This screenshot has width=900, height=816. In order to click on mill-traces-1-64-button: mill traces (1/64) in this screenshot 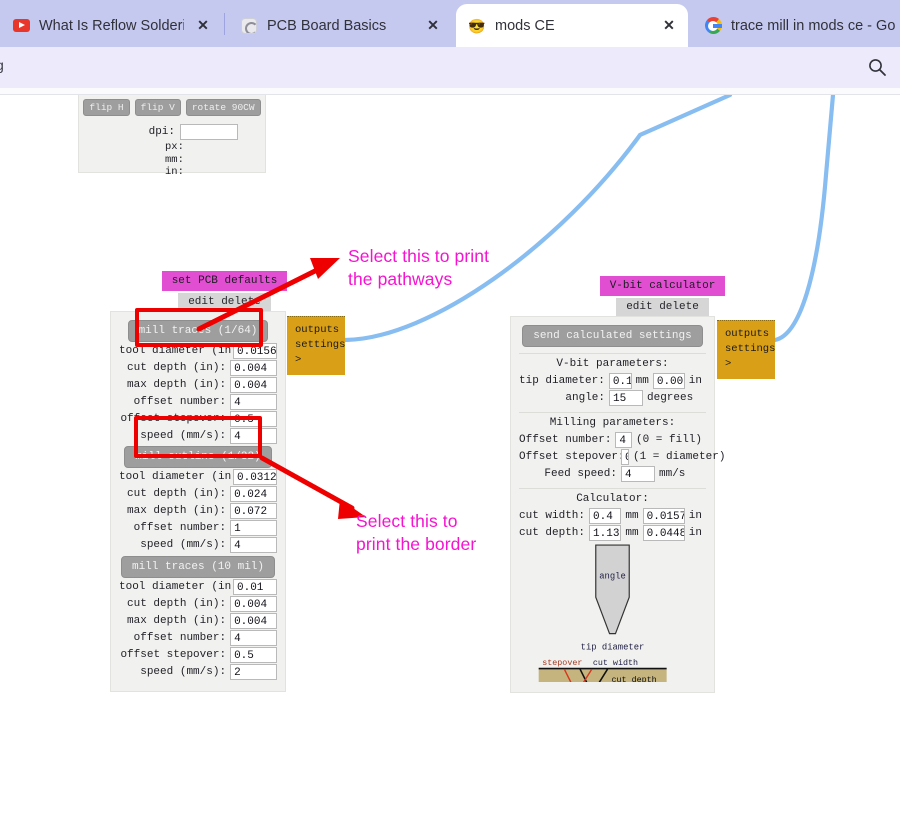, I will do `click(198, 331)`.